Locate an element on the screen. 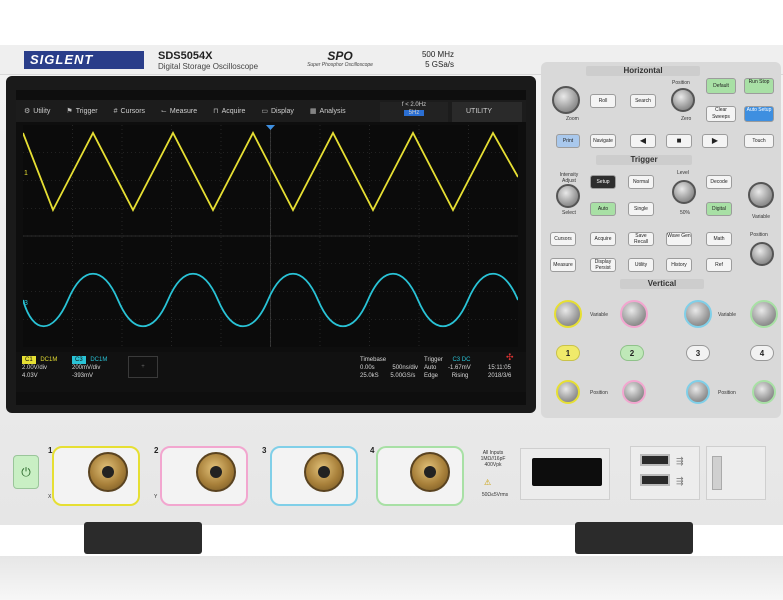  math-button: Math is located at coordinates (719, 239).